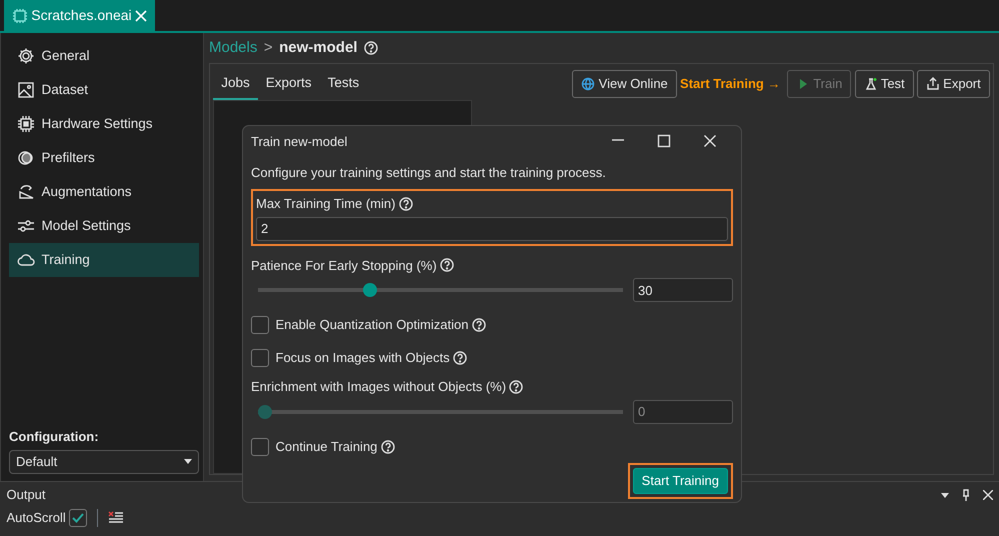 This screenshot has height=536, width=999. What do you see at coordinates (730, 83) in the screenshot?
I see `hint-text: Start Training →` at bounding box center [730, 83].